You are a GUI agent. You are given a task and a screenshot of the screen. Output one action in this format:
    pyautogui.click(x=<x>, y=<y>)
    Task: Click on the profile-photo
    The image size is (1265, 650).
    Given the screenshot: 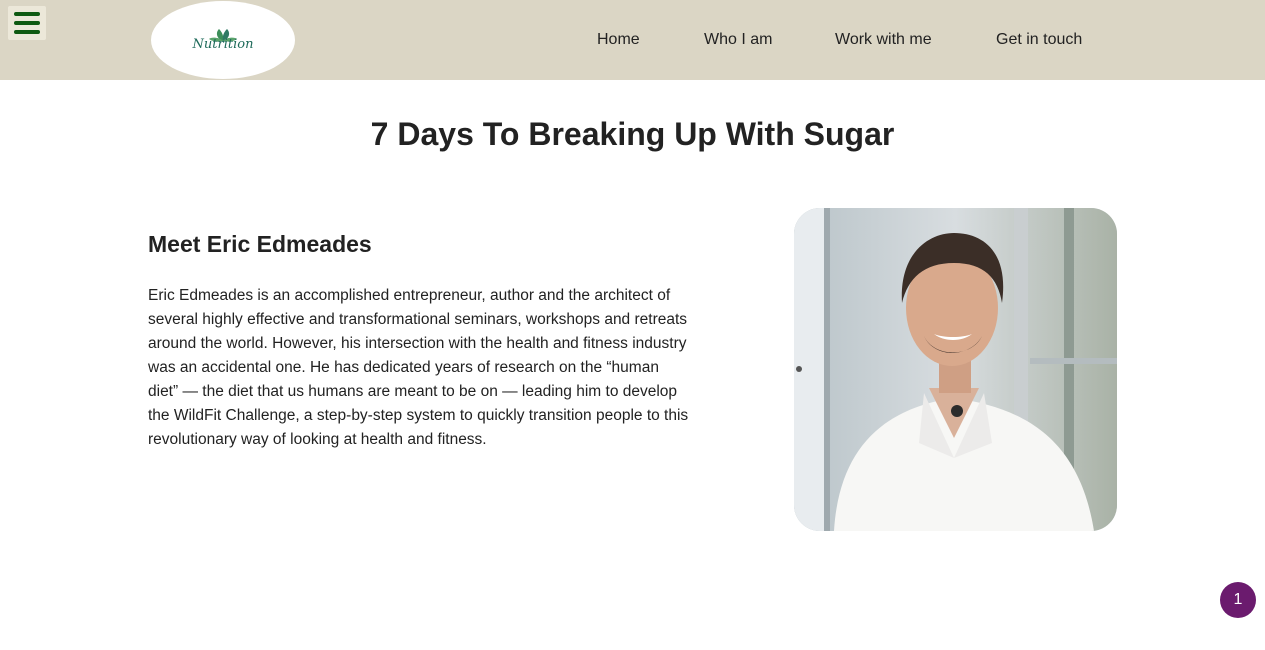 What is the action you would take?
    pyautogui.click(x=955, y=369)
    